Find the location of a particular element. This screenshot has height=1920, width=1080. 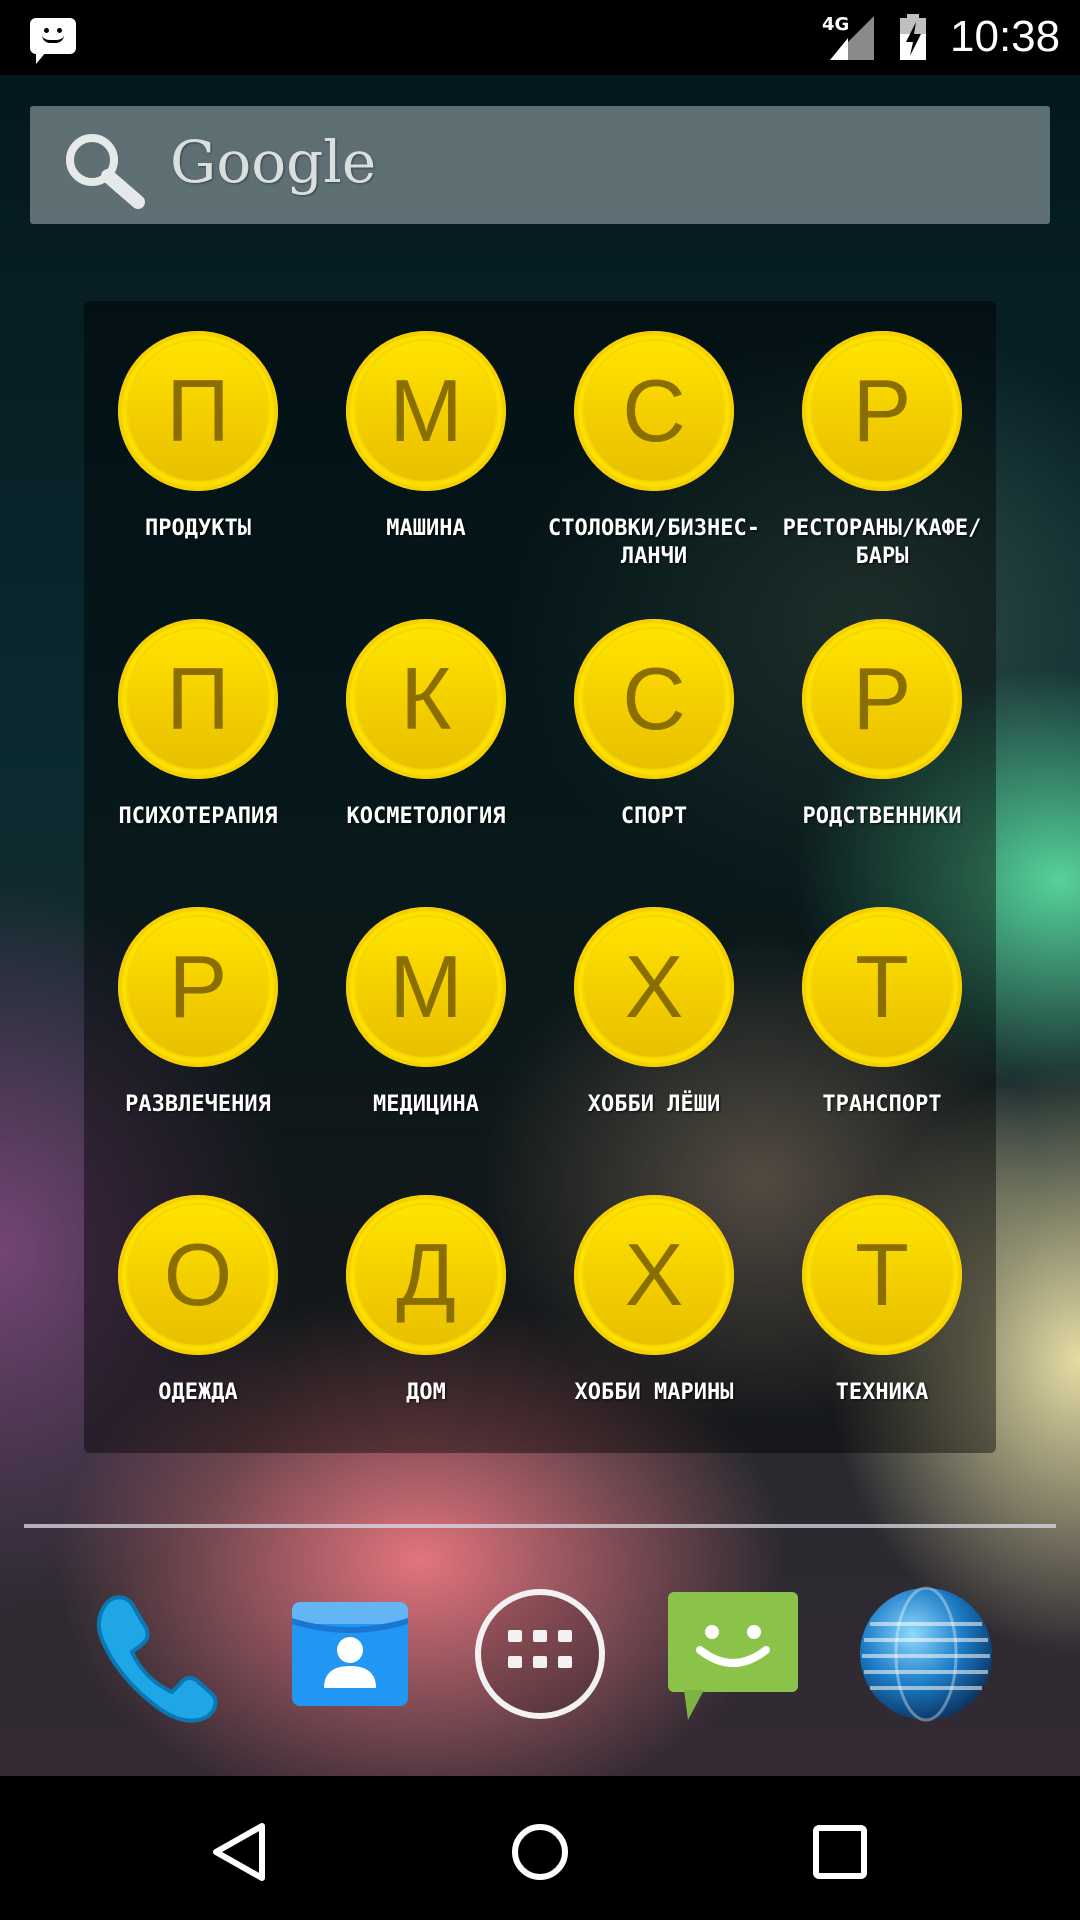

app-label: ХОББИ МАРИНЫ is located at coordinates (654, 1392).